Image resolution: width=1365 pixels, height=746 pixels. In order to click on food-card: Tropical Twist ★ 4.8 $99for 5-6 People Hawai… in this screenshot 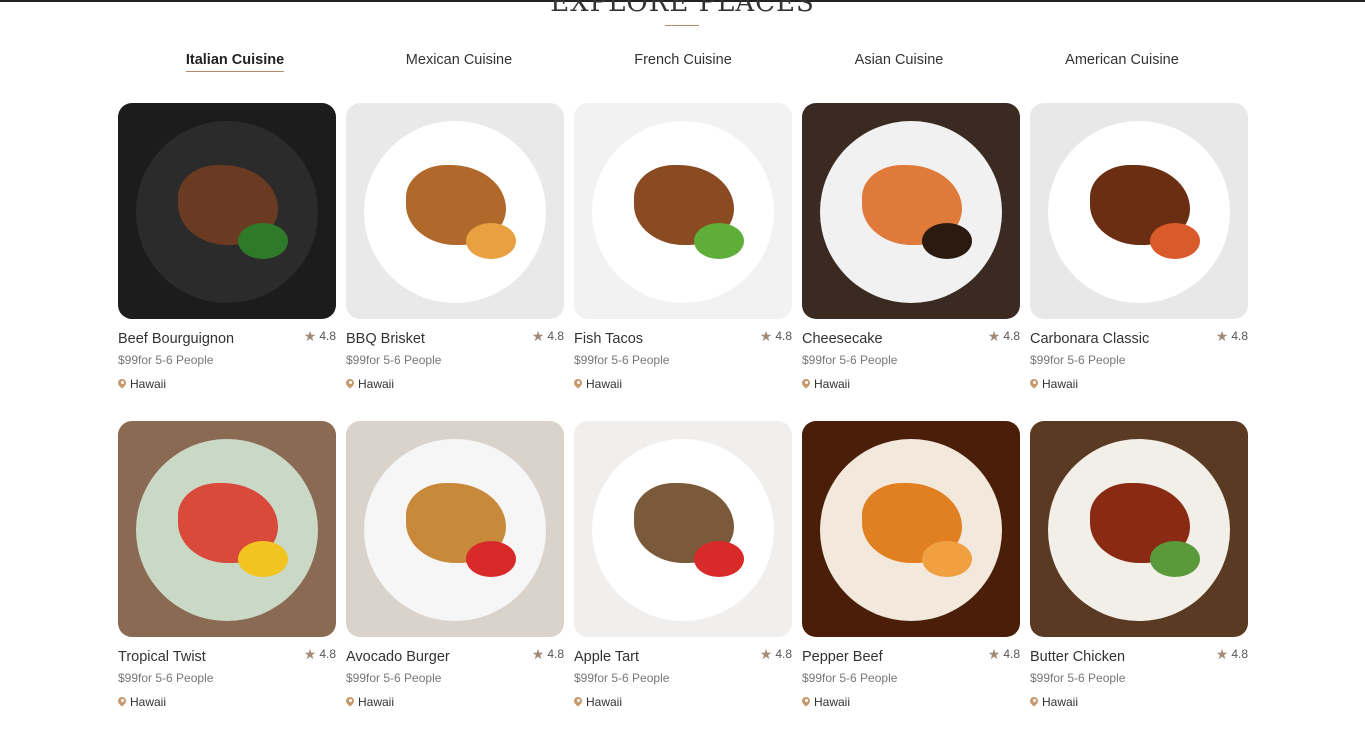, I will do `click(227, 571)`.